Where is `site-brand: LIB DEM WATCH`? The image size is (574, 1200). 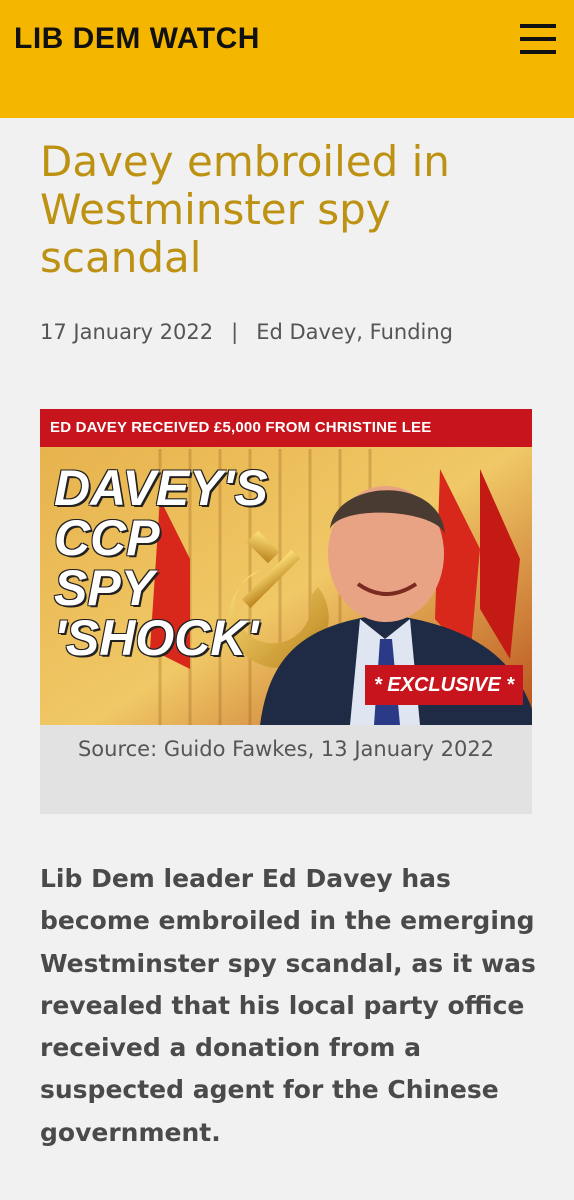
site-brand: LIB DEM WATCH is located at coordinates (137, 39).